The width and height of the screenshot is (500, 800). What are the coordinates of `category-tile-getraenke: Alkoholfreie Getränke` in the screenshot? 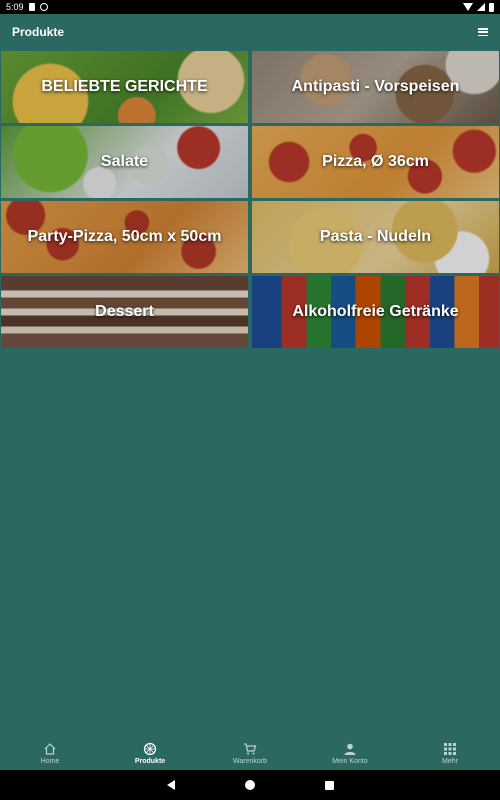 It's located at (375, 312).